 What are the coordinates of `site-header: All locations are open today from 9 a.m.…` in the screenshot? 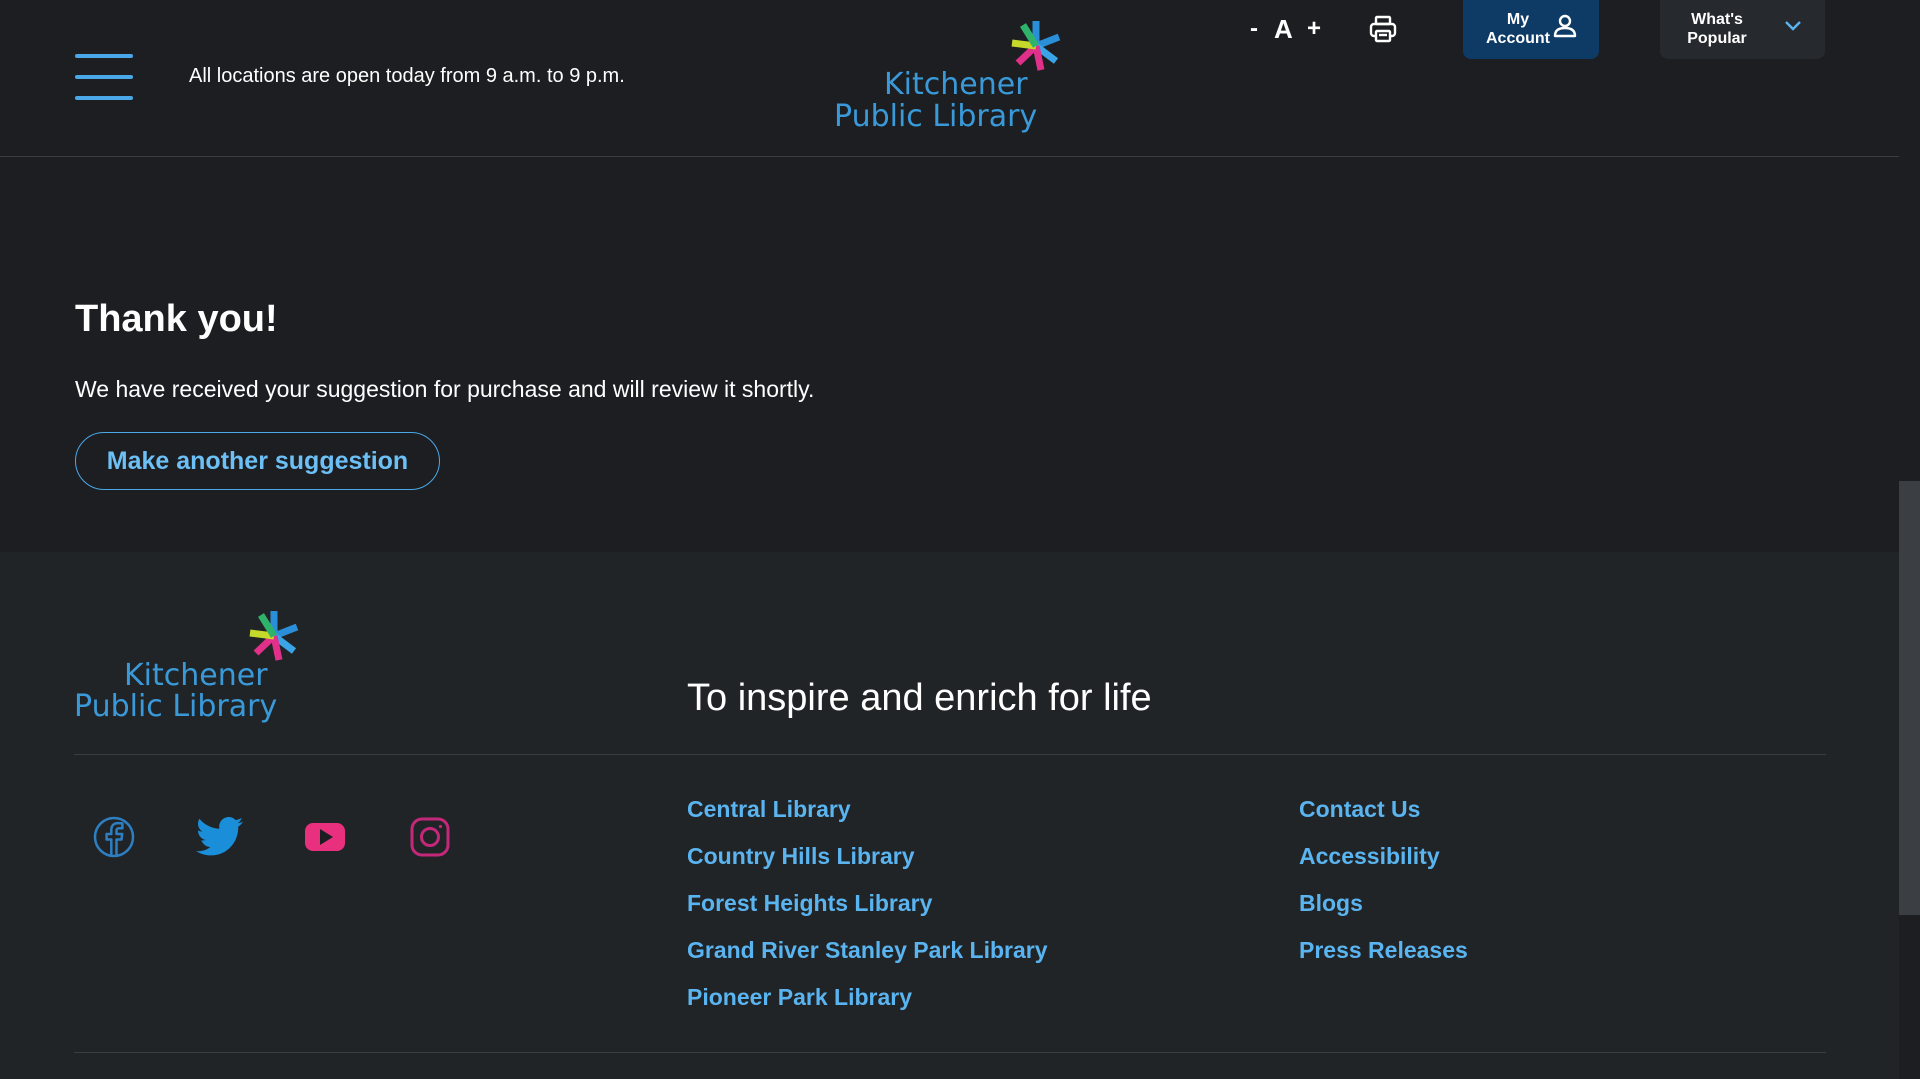 It's located at (949, 78).